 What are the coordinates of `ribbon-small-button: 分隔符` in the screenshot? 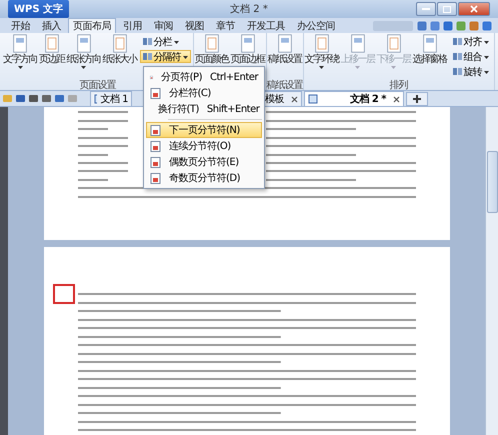 It's located at (165, 56).